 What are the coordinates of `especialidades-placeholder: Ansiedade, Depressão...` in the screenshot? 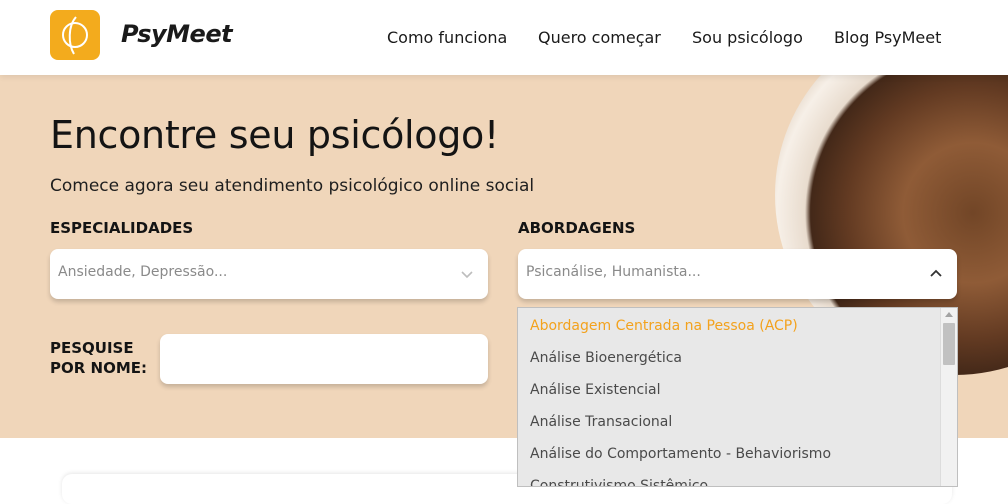 It's located at (143, 272).